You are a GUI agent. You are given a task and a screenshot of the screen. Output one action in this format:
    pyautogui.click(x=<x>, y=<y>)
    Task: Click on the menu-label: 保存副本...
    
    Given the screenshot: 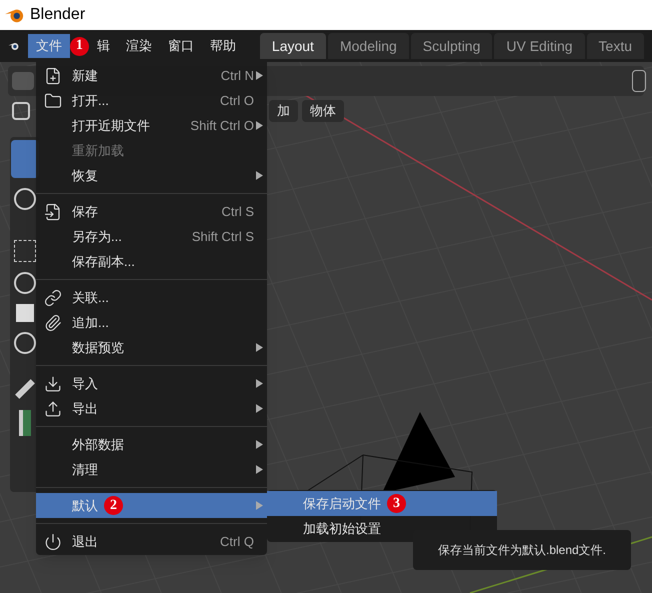 What is the action you would take?
    pyautogui.click(x=103, y=261)
    